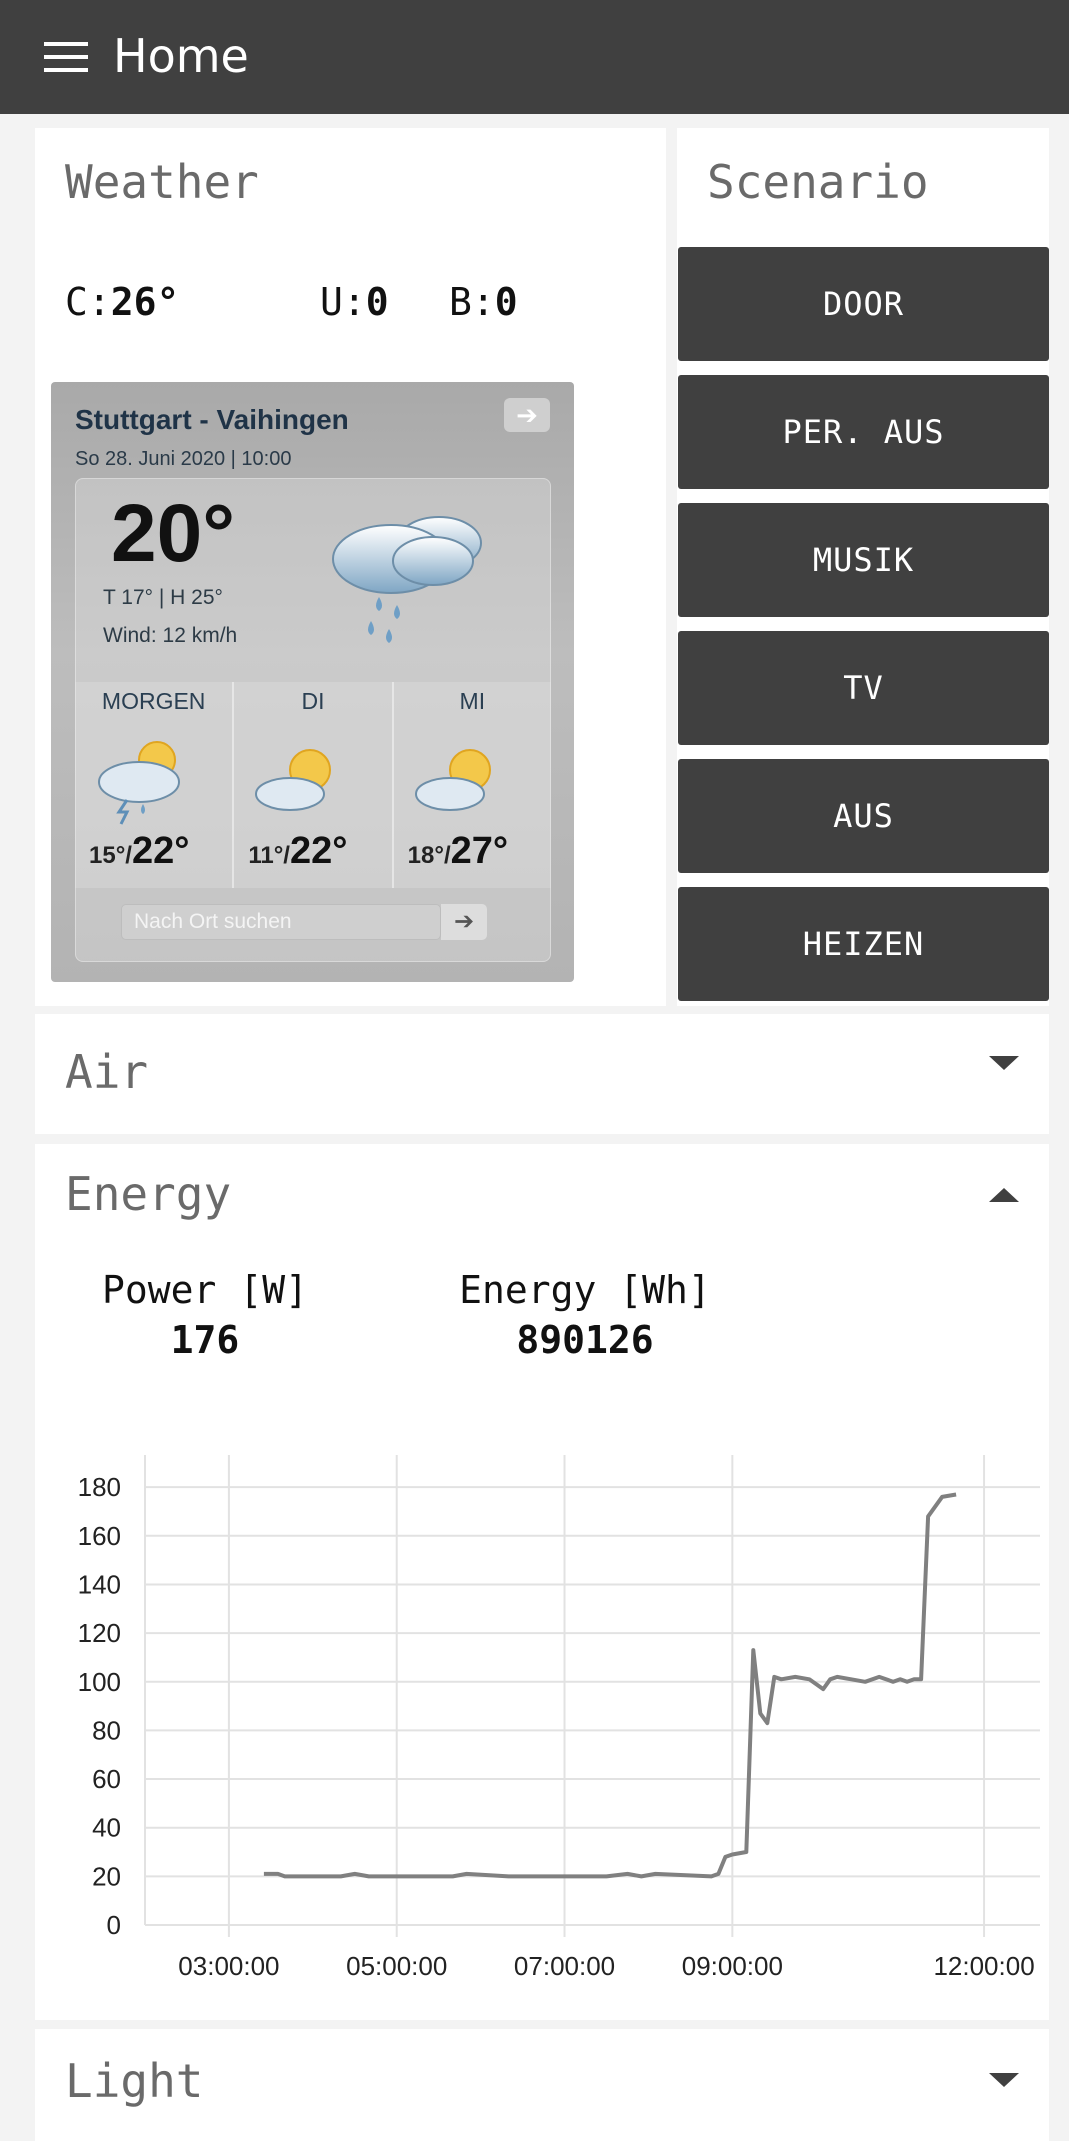  I want to click on forecast-day: DI 11°/22°, so click(314, 785).